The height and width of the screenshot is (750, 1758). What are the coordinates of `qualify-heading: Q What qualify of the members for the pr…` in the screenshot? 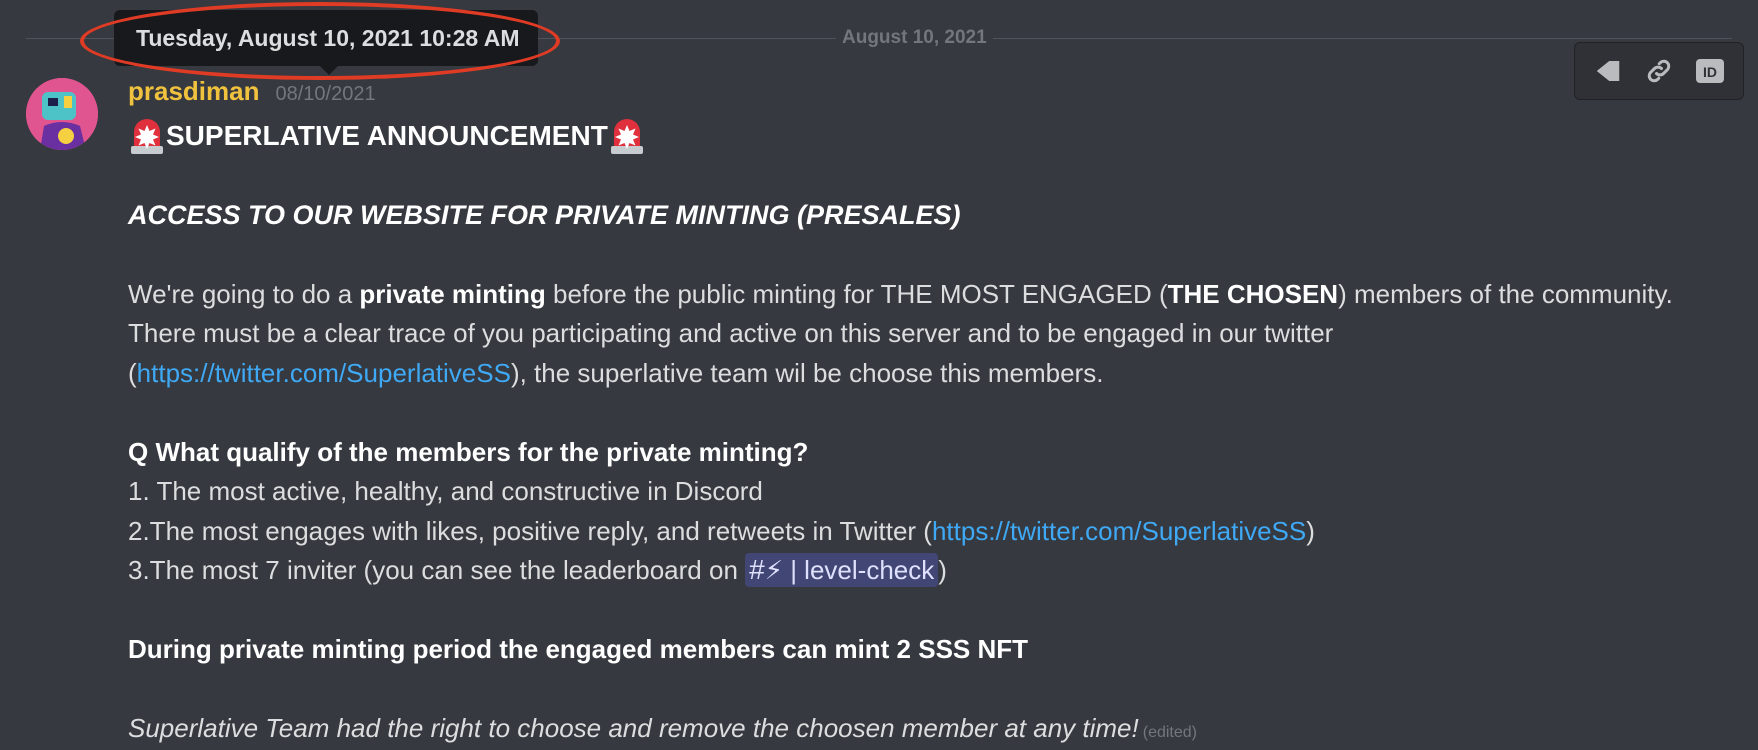 It's located at (468, 451).